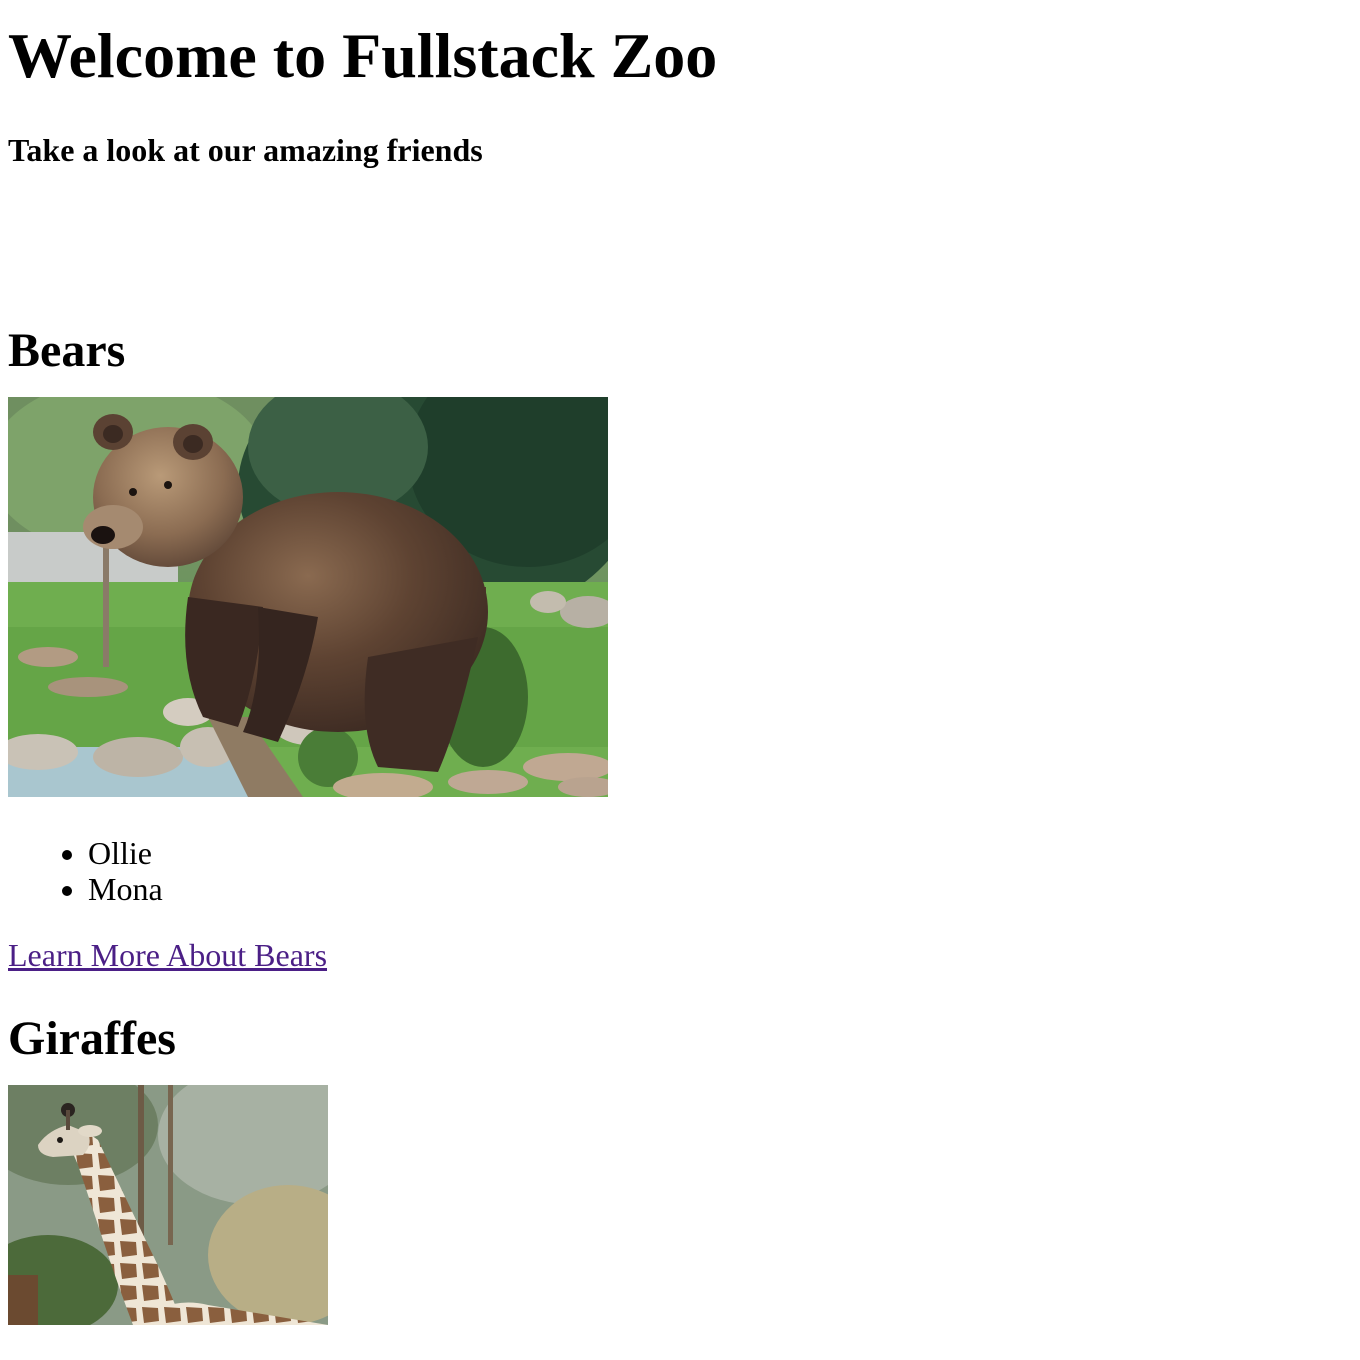 The height and width of the screenshot is (1360, 1360). Describe the element at coordinates (363, 55) in the screenshot. I see `page-title: Welcome to Fullstack Zoo` at that location.